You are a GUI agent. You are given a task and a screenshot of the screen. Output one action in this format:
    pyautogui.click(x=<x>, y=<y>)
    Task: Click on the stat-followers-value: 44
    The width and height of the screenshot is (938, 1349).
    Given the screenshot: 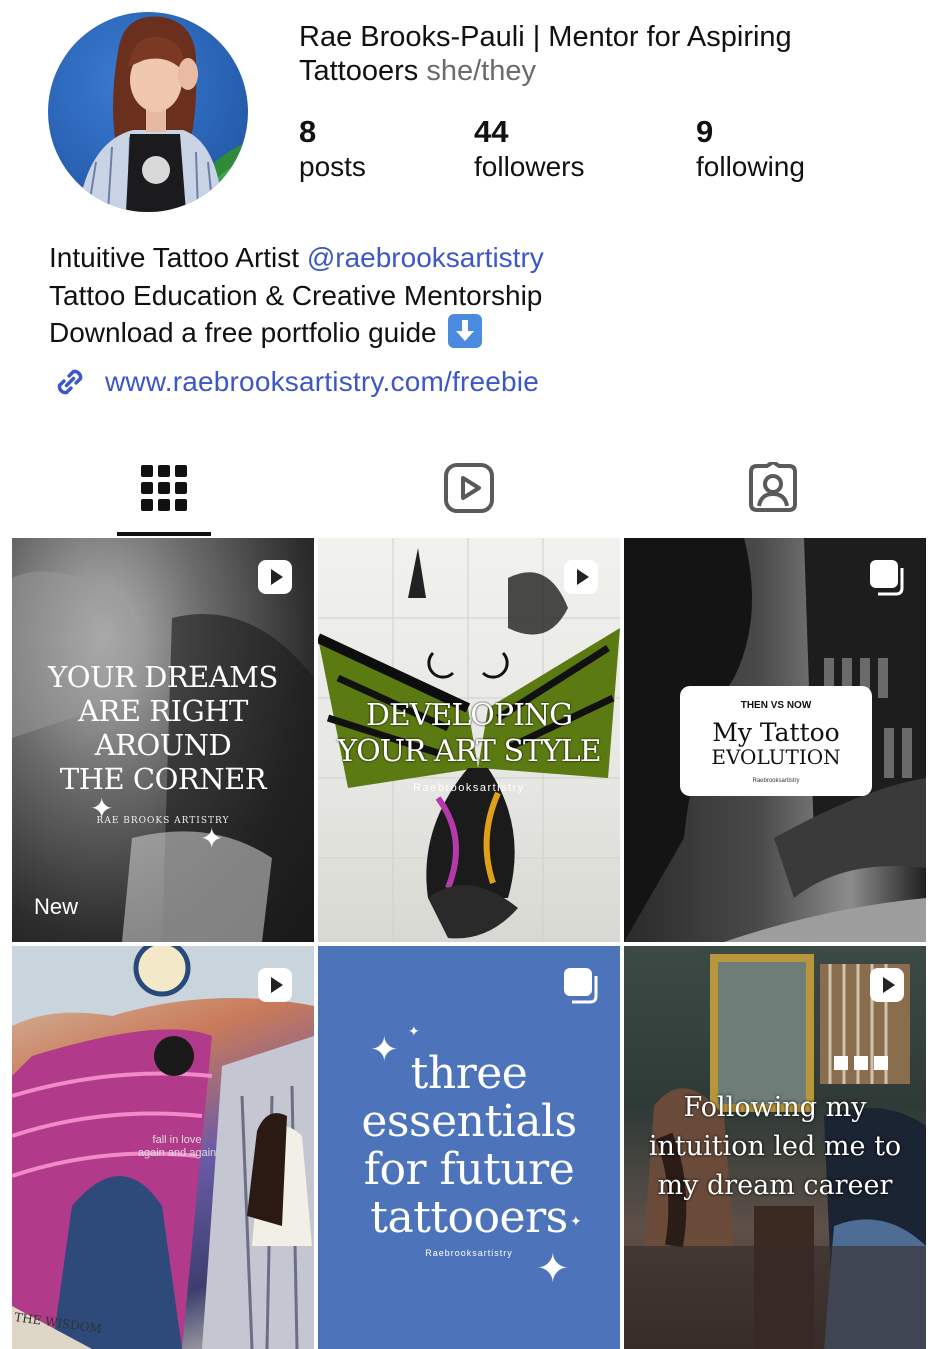 What is the action you would take?
    pyautogui.click(x=491, y=131)
    